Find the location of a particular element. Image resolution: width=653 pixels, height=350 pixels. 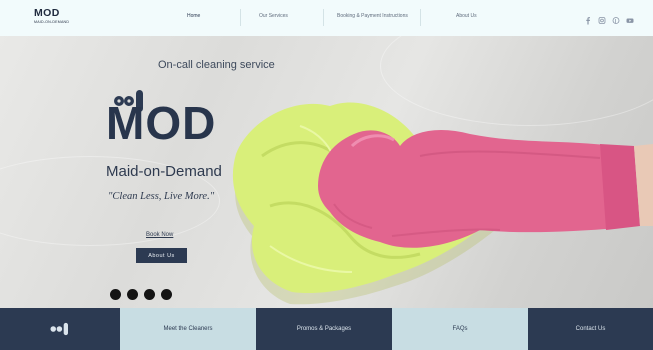

tile-contact-us: Contact Us is located at coordinates (590, 329).